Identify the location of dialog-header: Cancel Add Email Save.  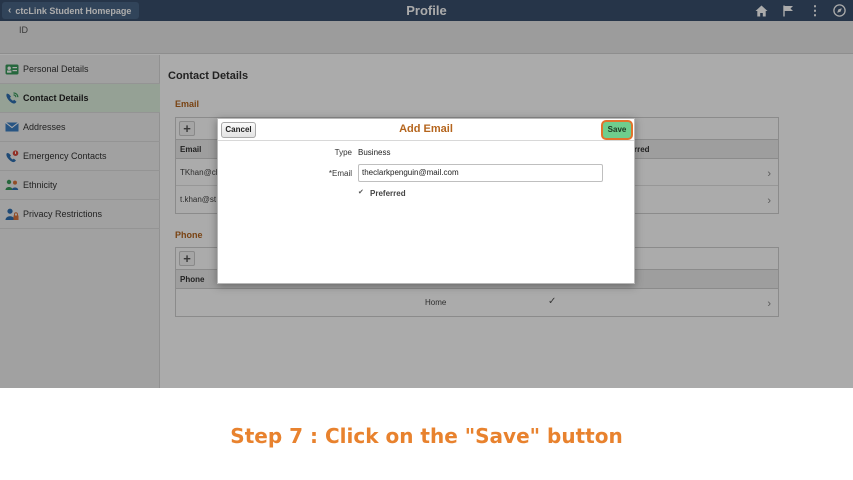
(426, 130).